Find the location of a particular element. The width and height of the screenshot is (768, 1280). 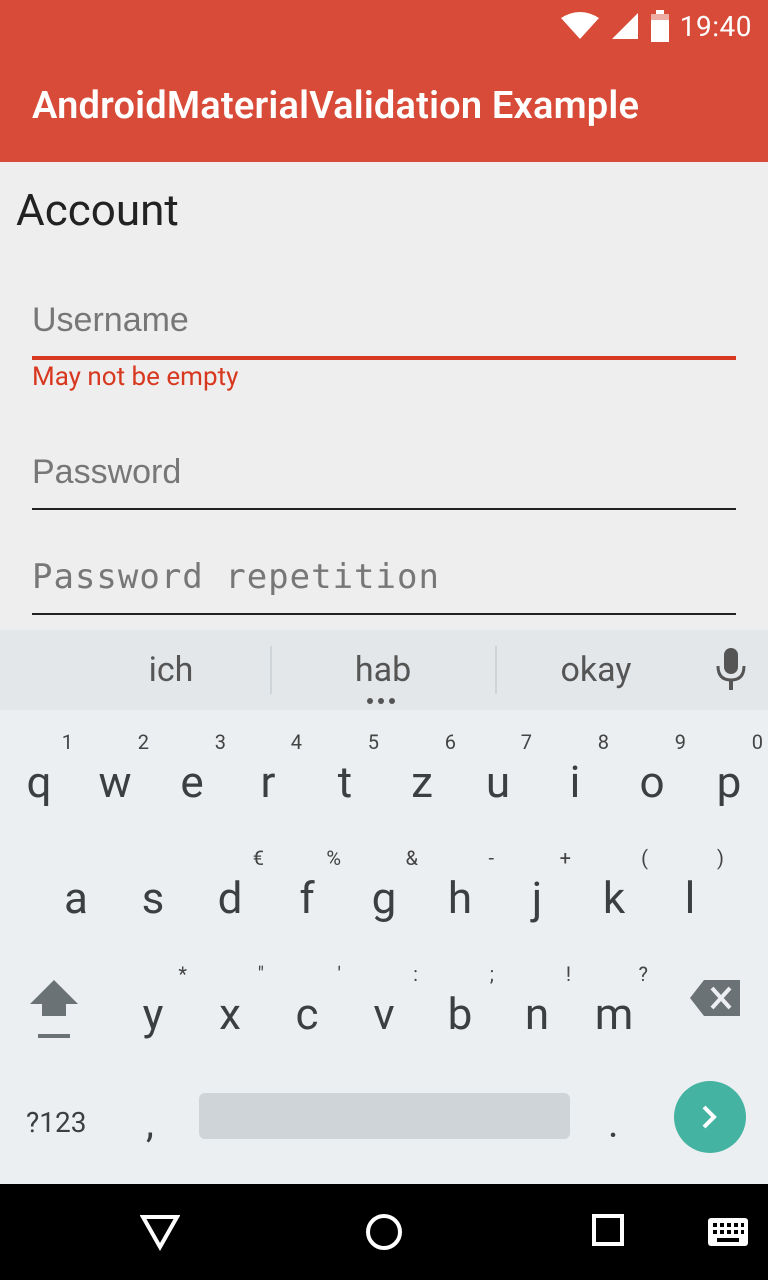

key-label: g is located at coordinates (384, 898).